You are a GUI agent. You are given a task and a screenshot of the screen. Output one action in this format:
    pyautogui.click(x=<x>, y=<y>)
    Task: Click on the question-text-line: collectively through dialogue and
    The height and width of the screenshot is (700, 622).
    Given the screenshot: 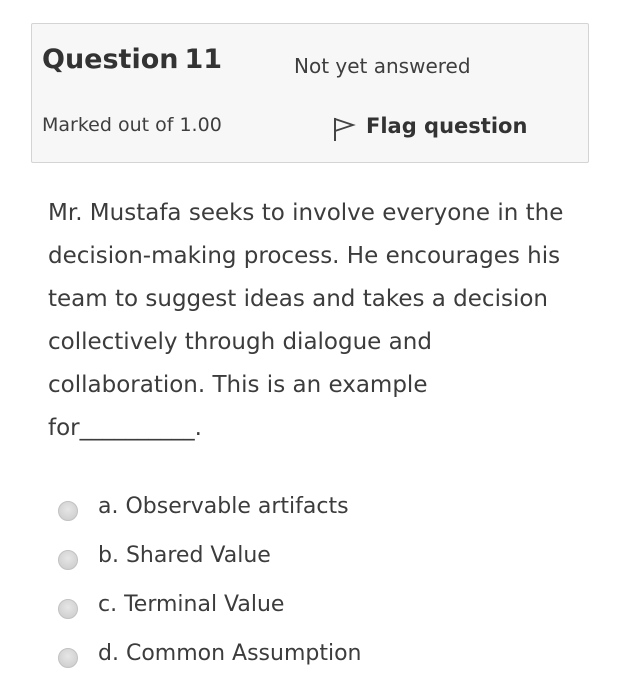 What is the action you would take?
    pyautogui.click(x=240, y=342)
    